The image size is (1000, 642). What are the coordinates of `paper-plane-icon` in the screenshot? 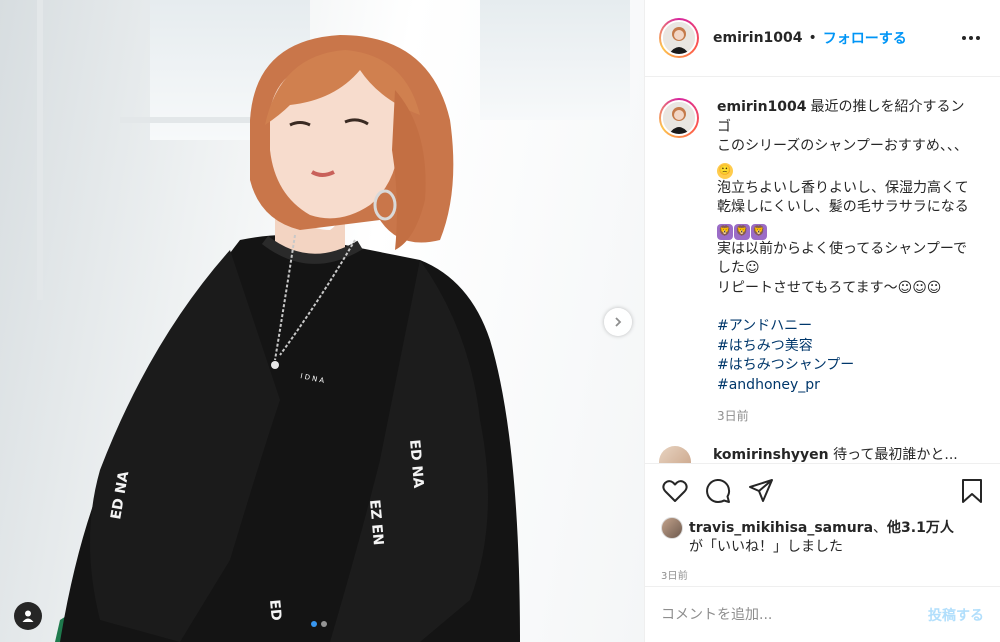 It's located at (761, 490).